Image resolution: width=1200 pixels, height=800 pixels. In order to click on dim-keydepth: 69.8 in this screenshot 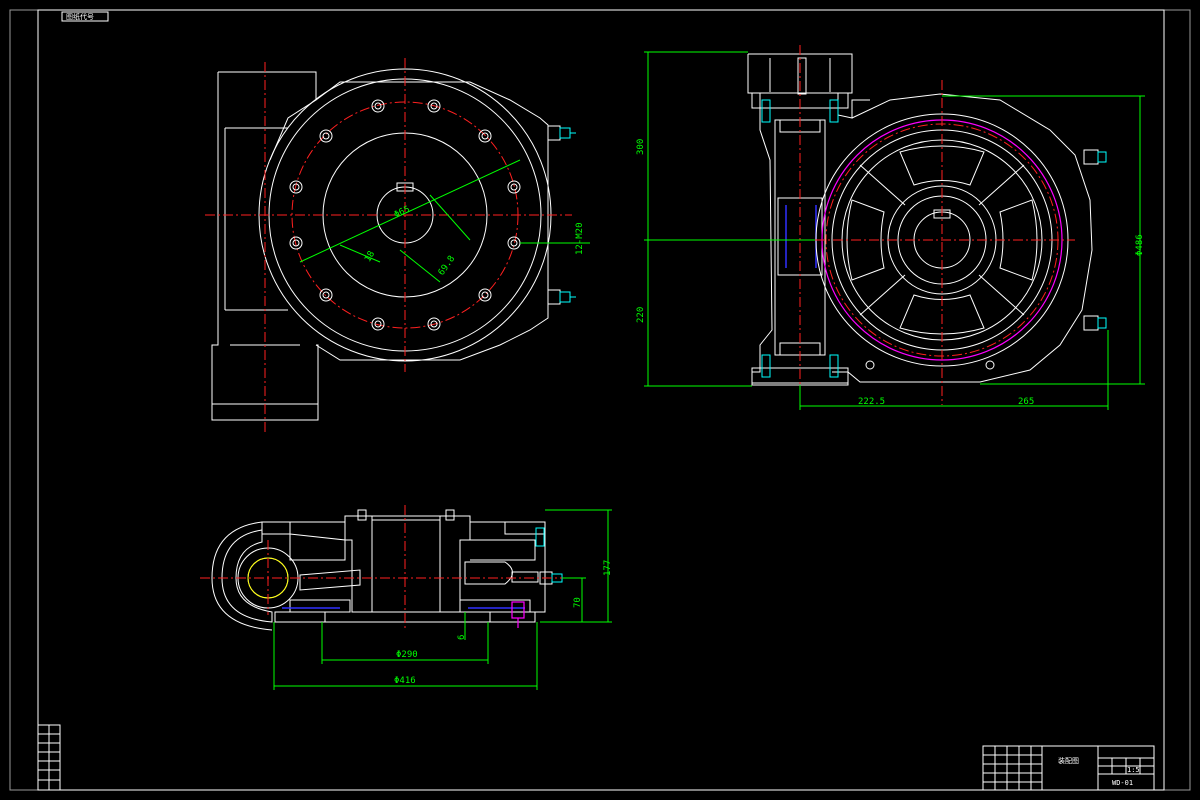, I will do `click(447, 266)`.